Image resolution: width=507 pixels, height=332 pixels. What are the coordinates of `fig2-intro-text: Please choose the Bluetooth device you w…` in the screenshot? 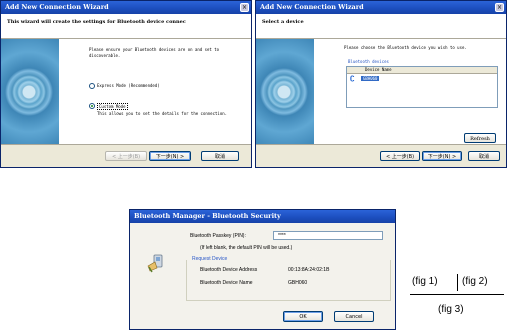 It's located at (405, 47).